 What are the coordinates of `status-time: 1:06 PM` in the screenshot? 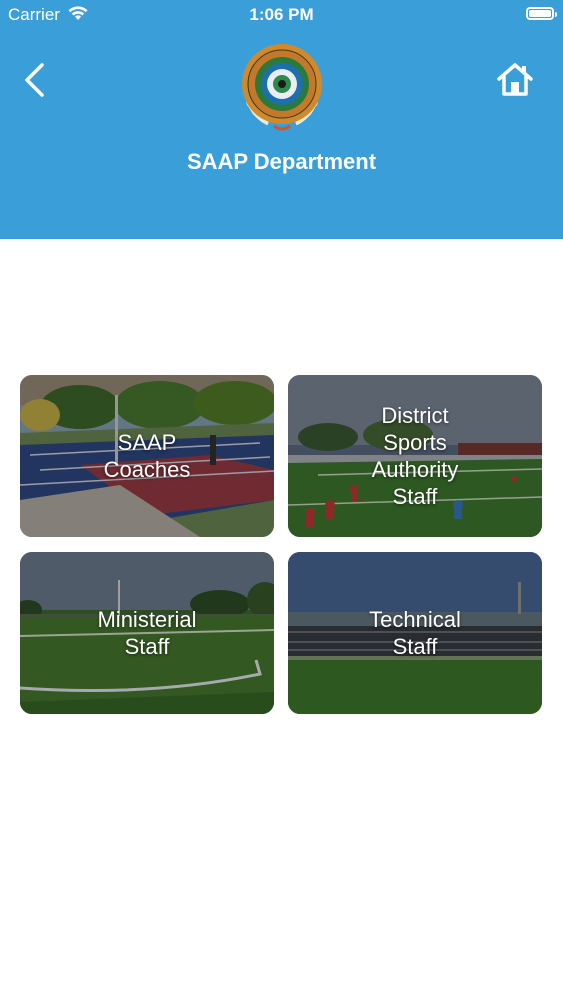 It's located at (281, 14).